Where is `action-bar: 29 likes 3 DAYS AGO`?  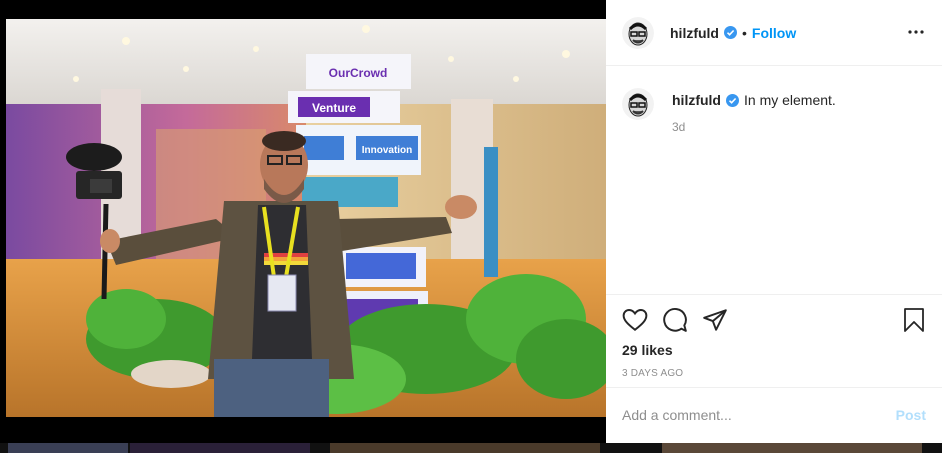
action-bar: 29 likes 3 DAYS AGO is located at coordinates (774, 341).